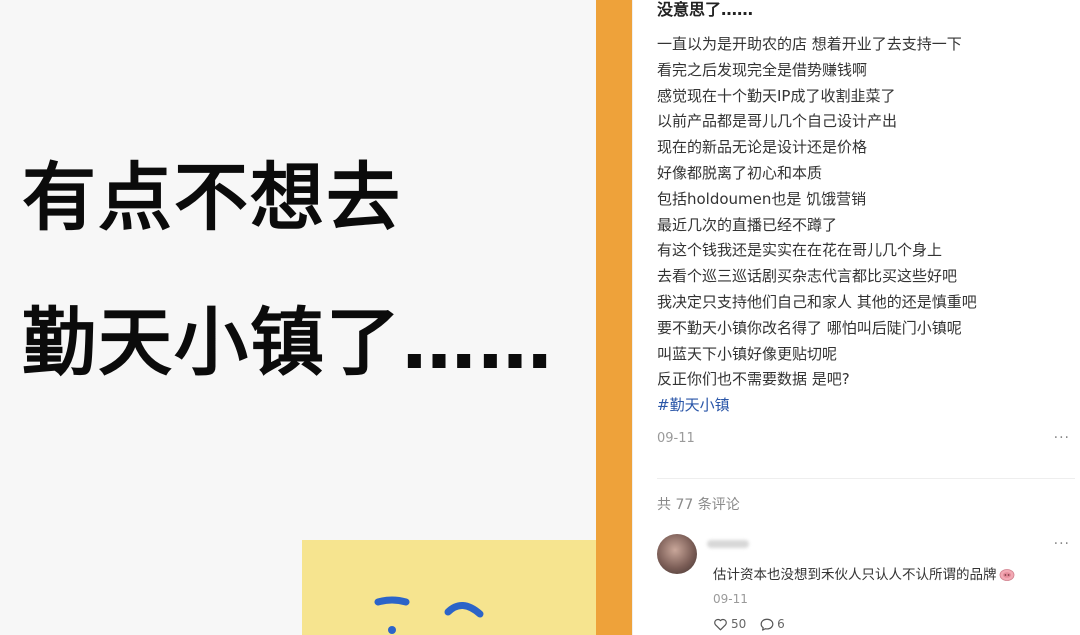  What do you see at coordinates (809, 327) in the screenshot?
I see `post-line: 要不勤天小镇你改名得了 哪怕叫后陡门小镇呢` at bounding box center [809, 327].